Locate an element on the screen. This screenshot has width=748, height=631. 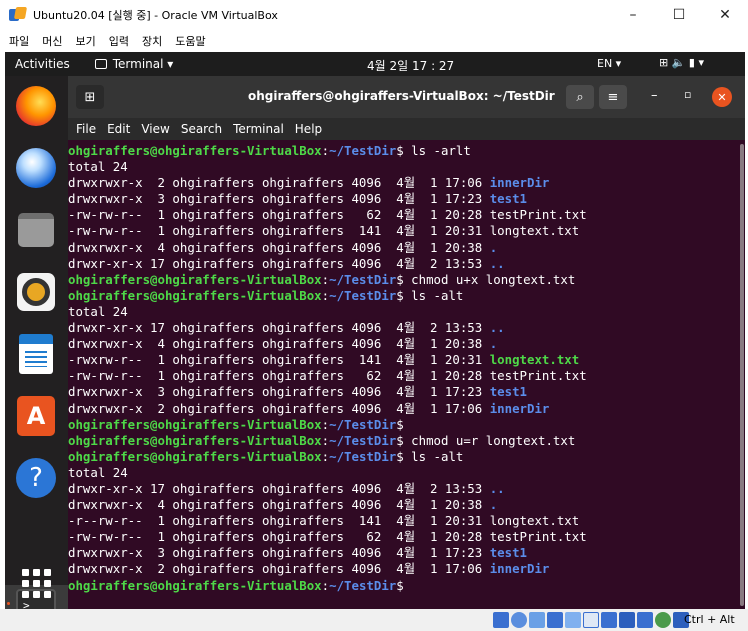
terminal-menu-search: Search is located at coordinates (201, 129).